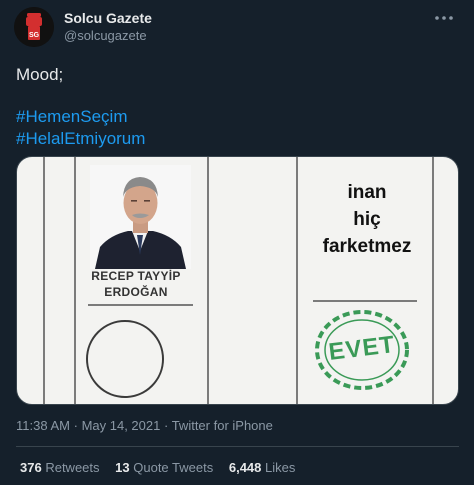 The height and width of the screenshot is (485, 474). Describe the element at coordinates (245, 467) in the screenshot. I see `likes-count: 6,448` at that location.